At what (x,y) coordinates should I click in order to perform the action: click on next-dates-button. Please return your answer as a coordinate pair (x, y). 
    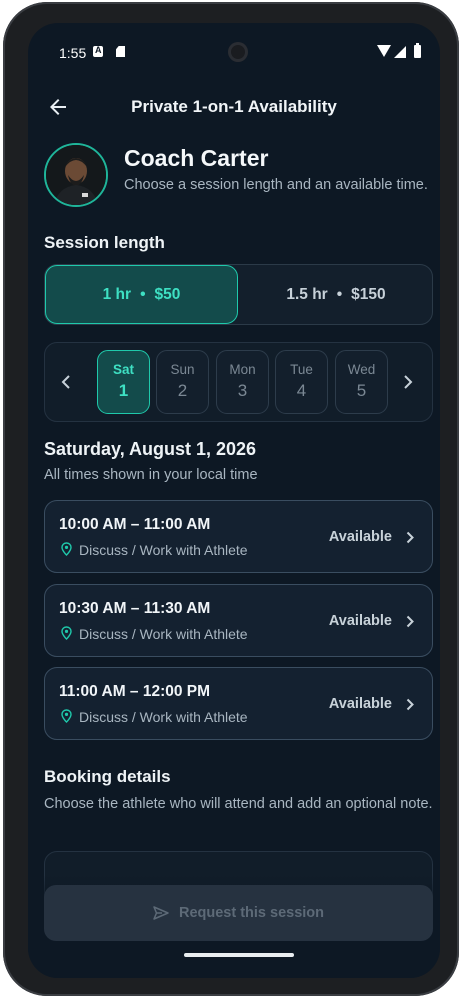
    Looking at the image, I should click on (409, 382).